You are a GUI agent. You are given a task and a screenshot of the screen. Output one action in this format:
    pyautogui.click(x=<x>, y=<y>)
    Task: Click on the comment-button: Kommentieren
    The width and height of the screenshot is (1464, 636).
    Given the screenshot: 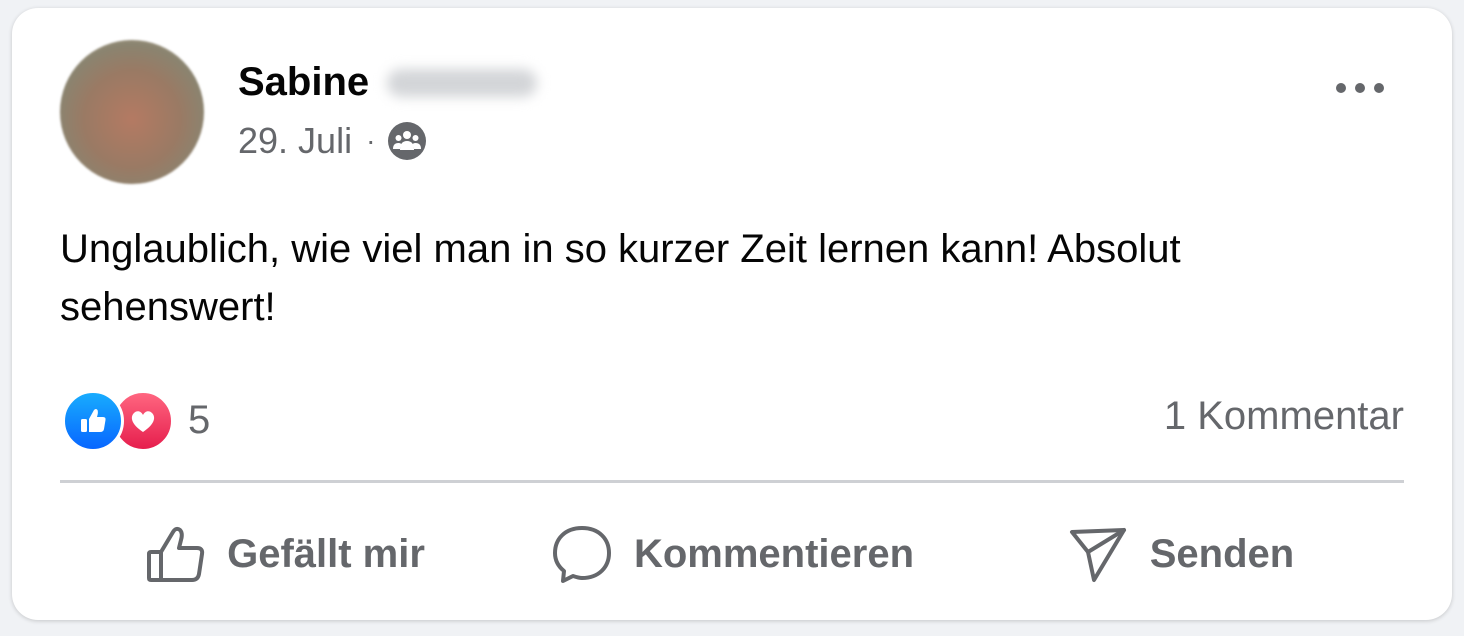 What is the action you would take?
    pyautogui.click(x=732, y=554)
    